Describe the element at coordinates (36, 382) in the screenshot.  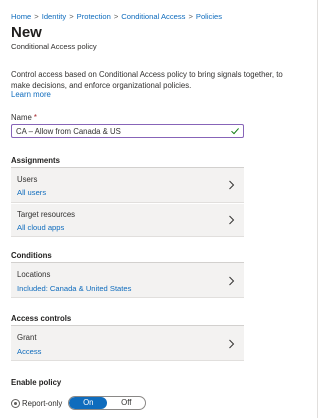
I see `enable-policy-heading: Enable policy` at that location.